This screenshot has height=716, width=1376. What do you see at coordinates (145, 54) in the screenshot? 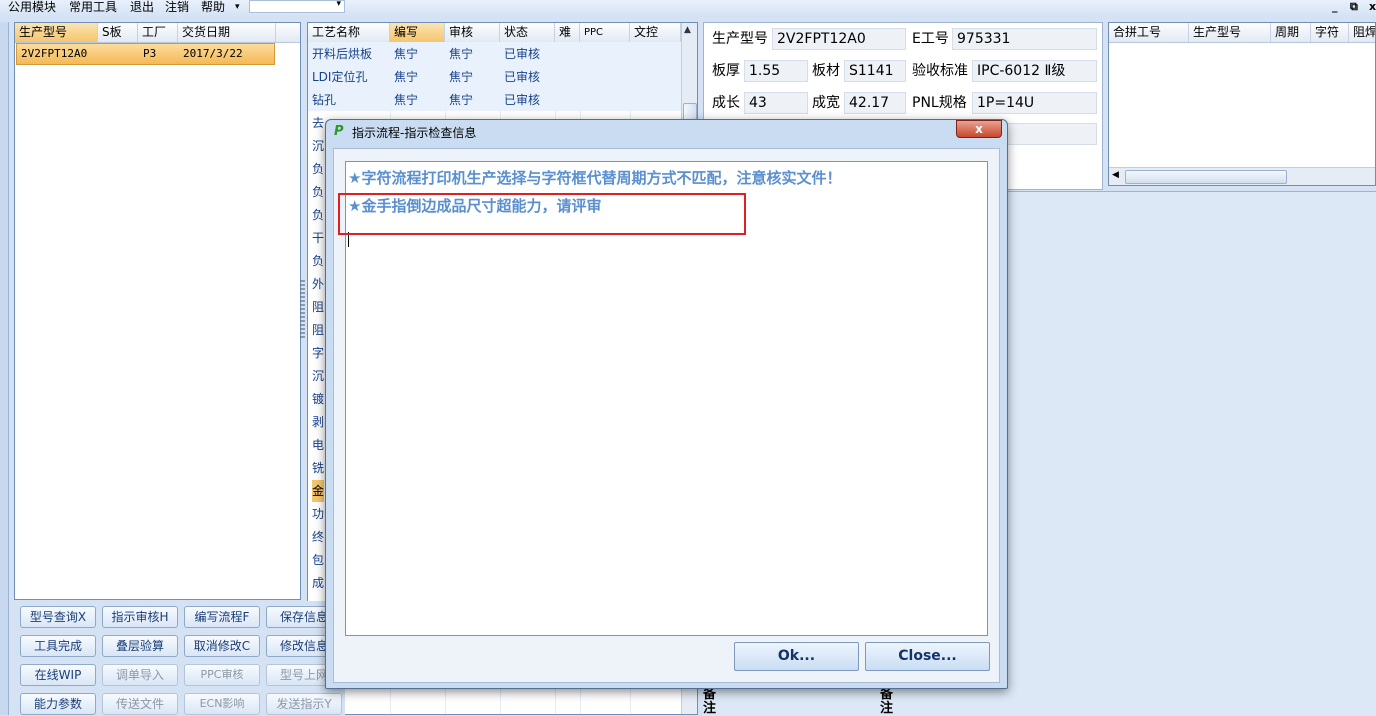
I see `table-row: 2V2FPT12A0 P3 2017/3/22` at bounding box center [145, 54].